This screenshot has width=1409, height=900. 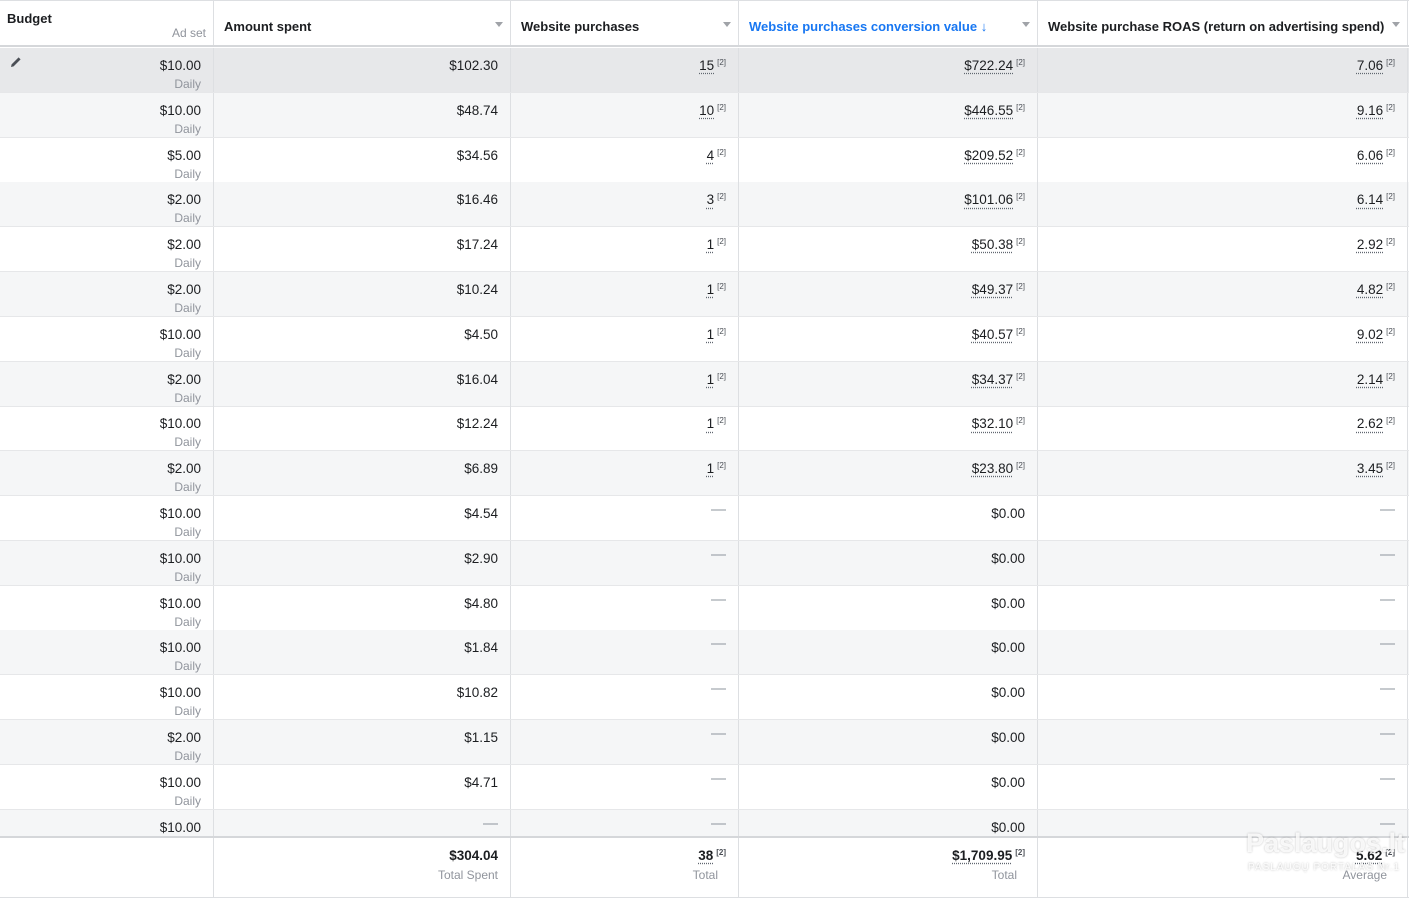 What do you see at coordinates (704, 474) in the screenshot?
I see `table-row: $2.00 Daily $6.89 1 [2] $23.80 [2] 3.45 [2]` at bounding box center [704, 474].